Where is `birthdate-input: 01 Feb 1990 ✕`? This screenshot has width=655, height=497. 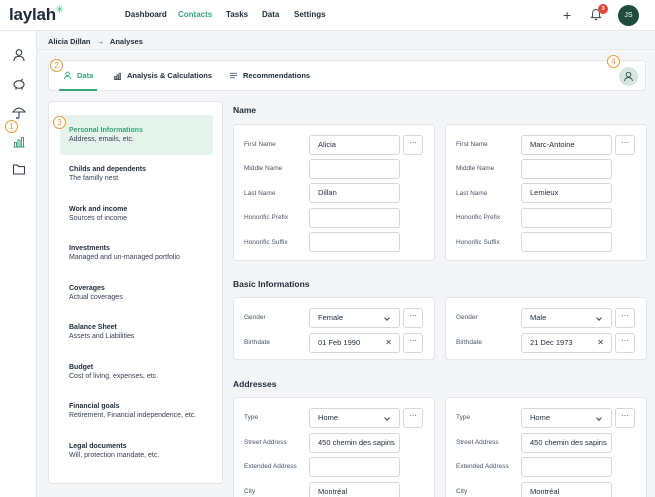 birthdate-input: 01 Feb 1990 ✕ is located at coordinates (354, 343).